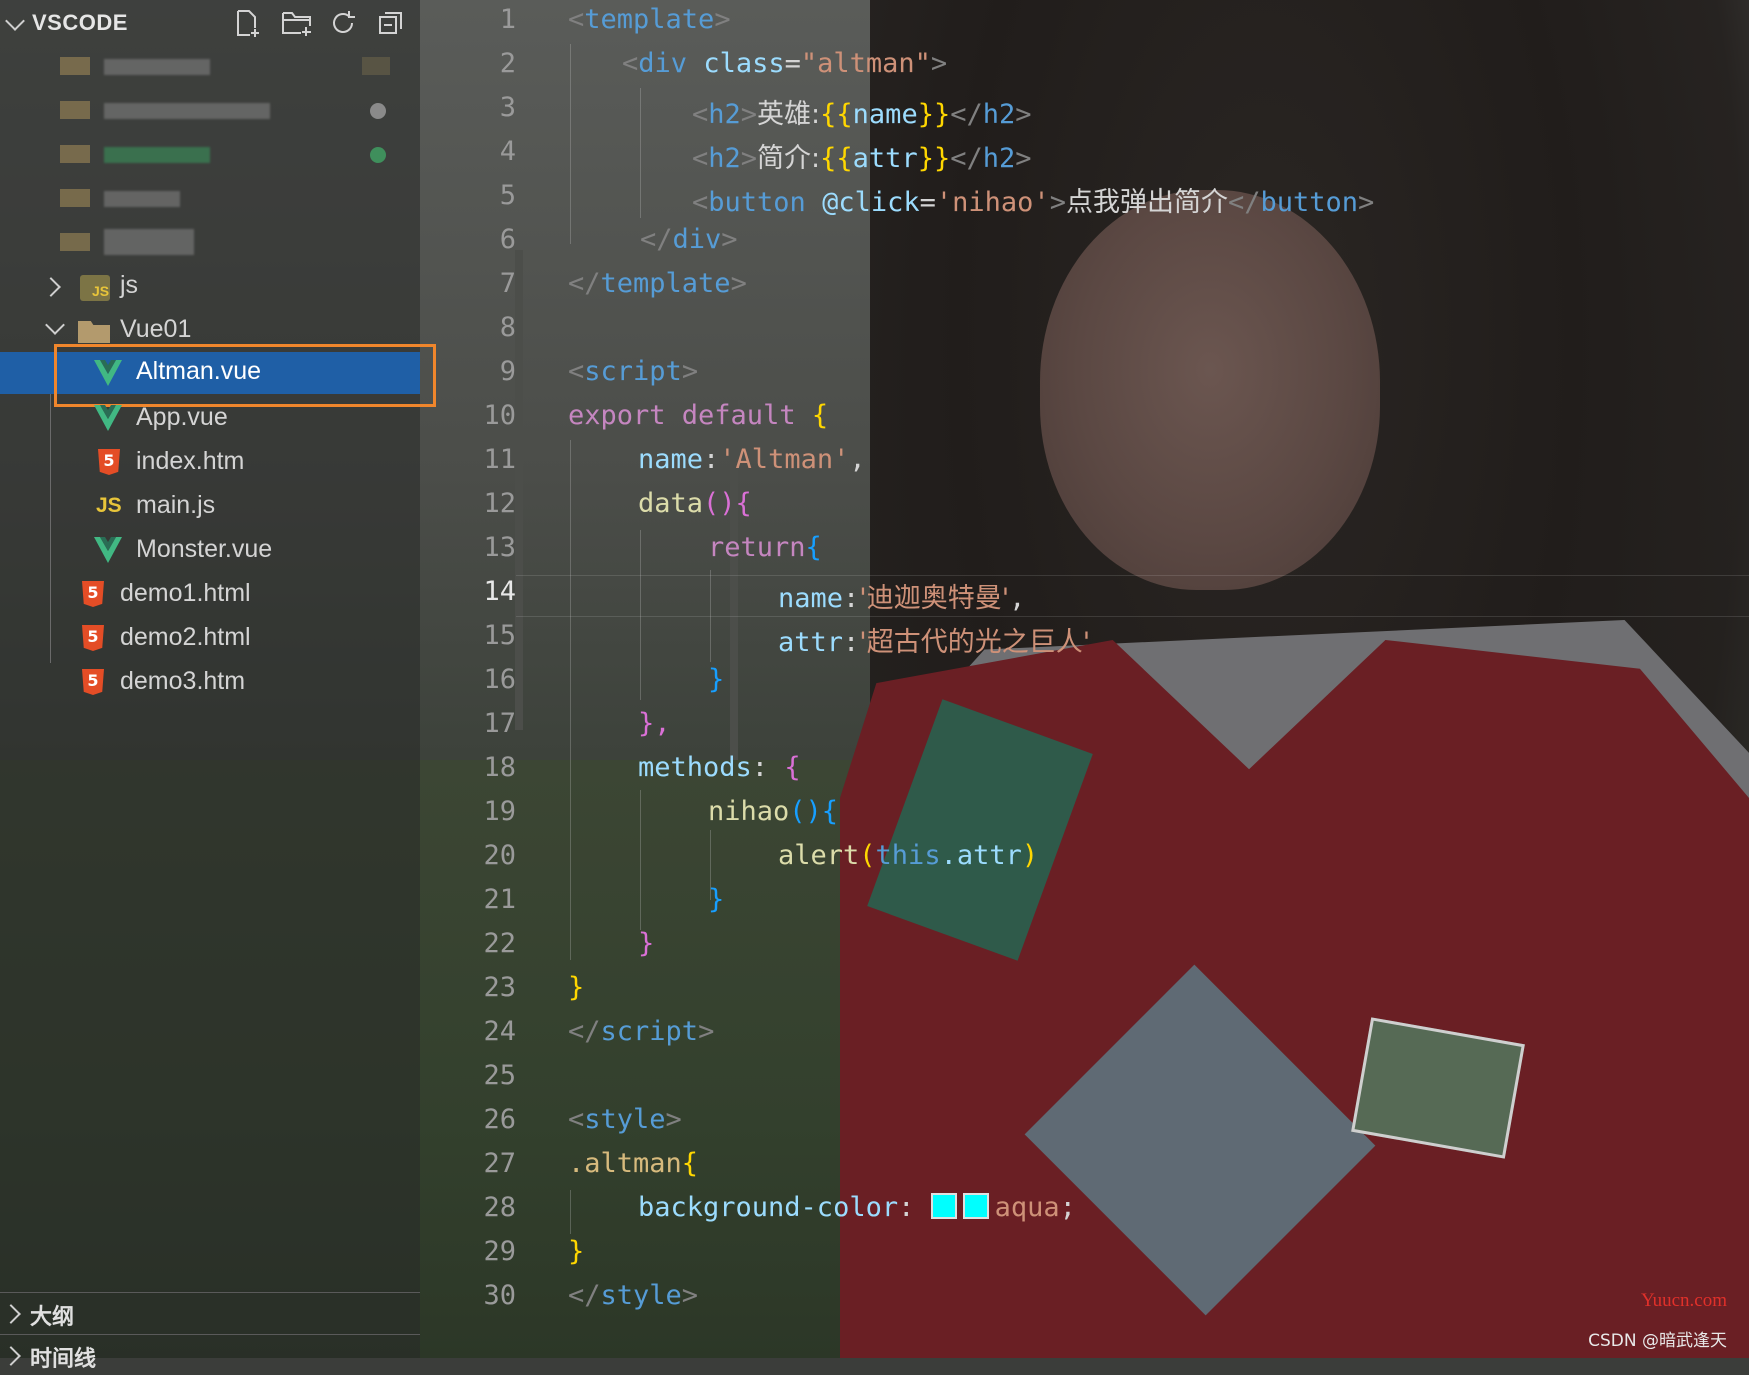 This screenshot has width=1749, height=1375. I want to click on code-line: data(){, so click(1084, 506).